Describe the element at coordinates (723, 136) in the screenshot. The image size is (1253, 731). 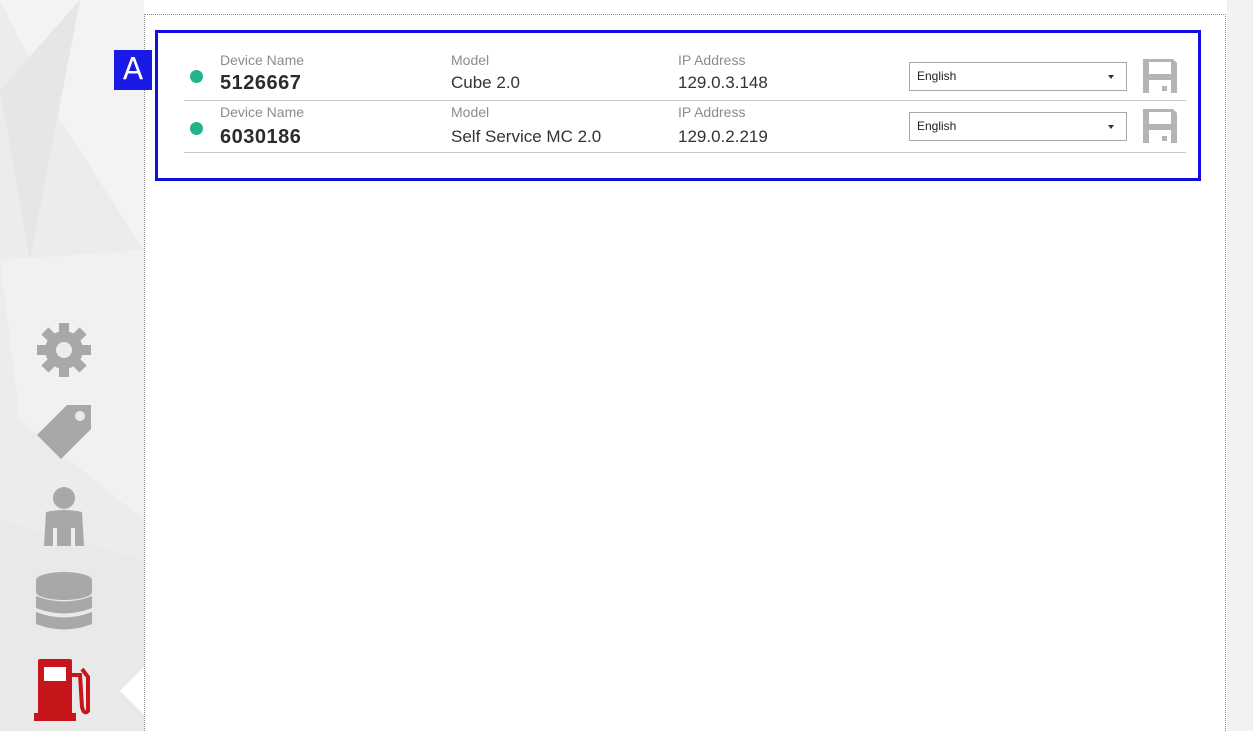
I see `ip-address-value: 129.0.2.219` at that location.